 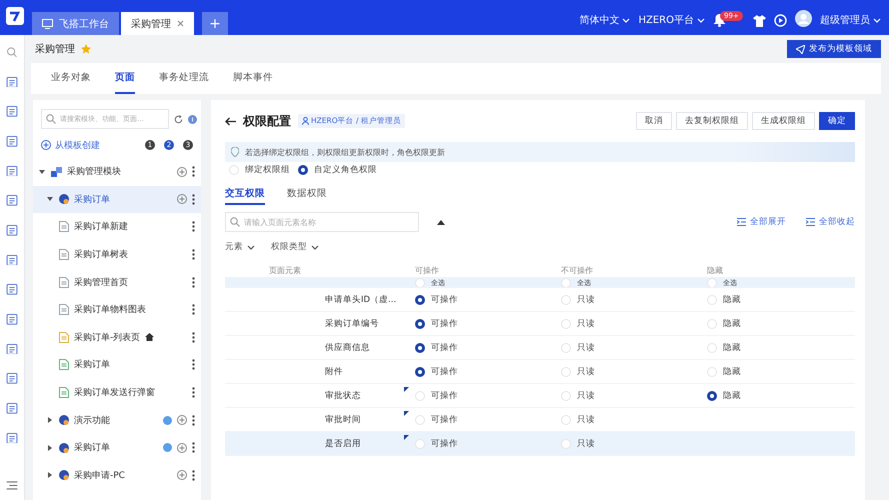 I want to click on play-circle-icon, so click(x=780, y=20).